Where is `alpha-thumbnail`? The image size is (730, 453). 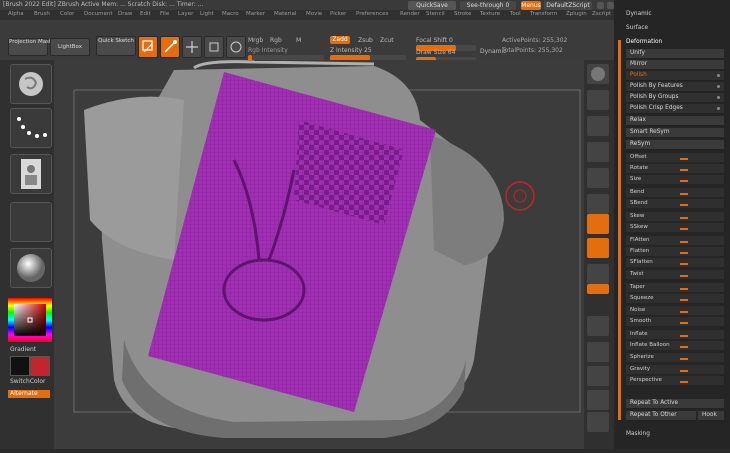
alpha-thumbnail is located at coordinates (31, 174).